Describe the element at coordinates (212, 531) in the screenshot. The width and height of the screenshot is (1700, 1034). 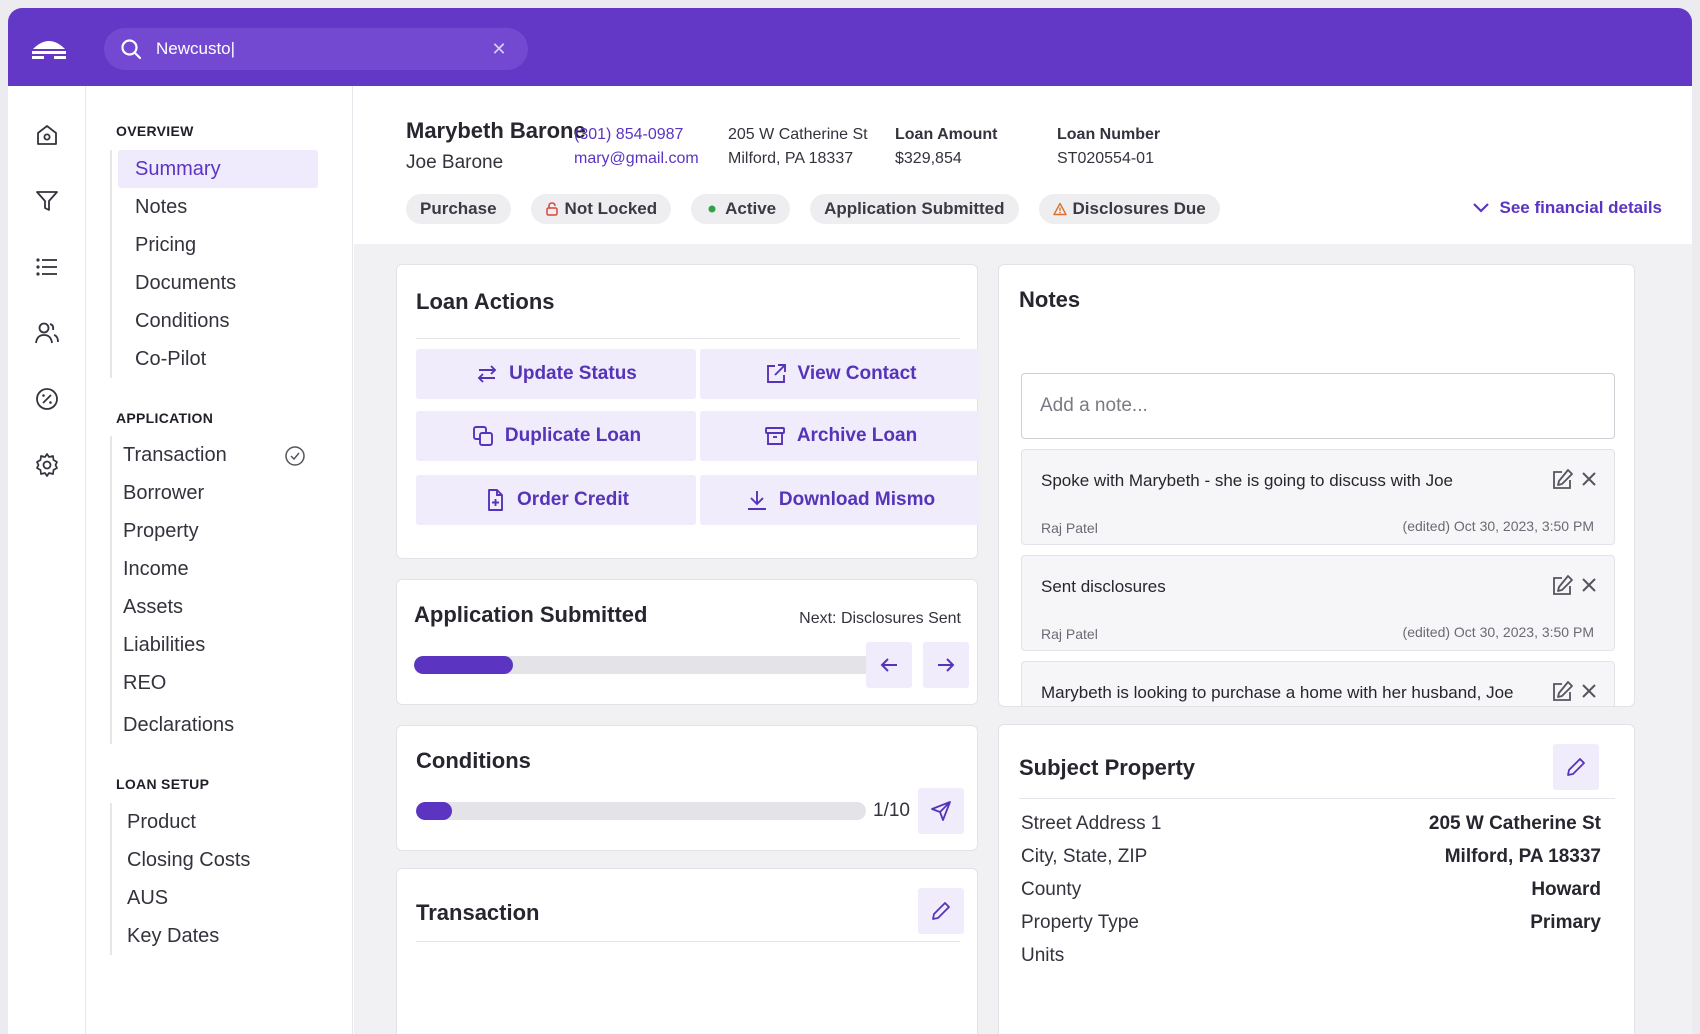
I see `sidebar-item-property: Property` at that location.